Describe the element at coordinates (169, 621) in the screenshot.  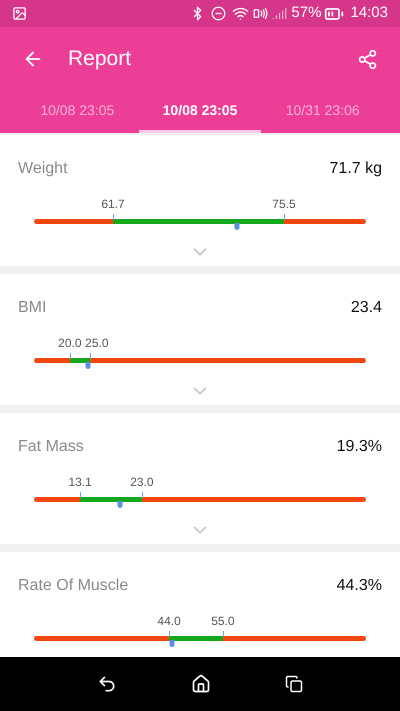
I see `range-low-label: 44.0` at that location.